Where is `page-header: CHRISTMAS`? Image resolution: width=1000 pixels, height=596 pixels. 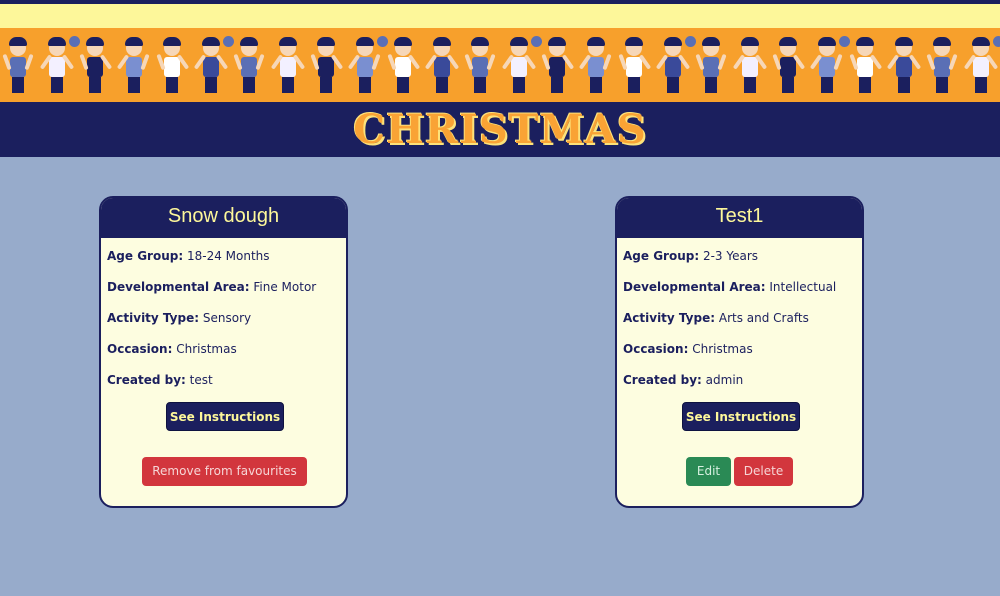
page-header: CHRISTMAS is located at coordinates (500, 129).